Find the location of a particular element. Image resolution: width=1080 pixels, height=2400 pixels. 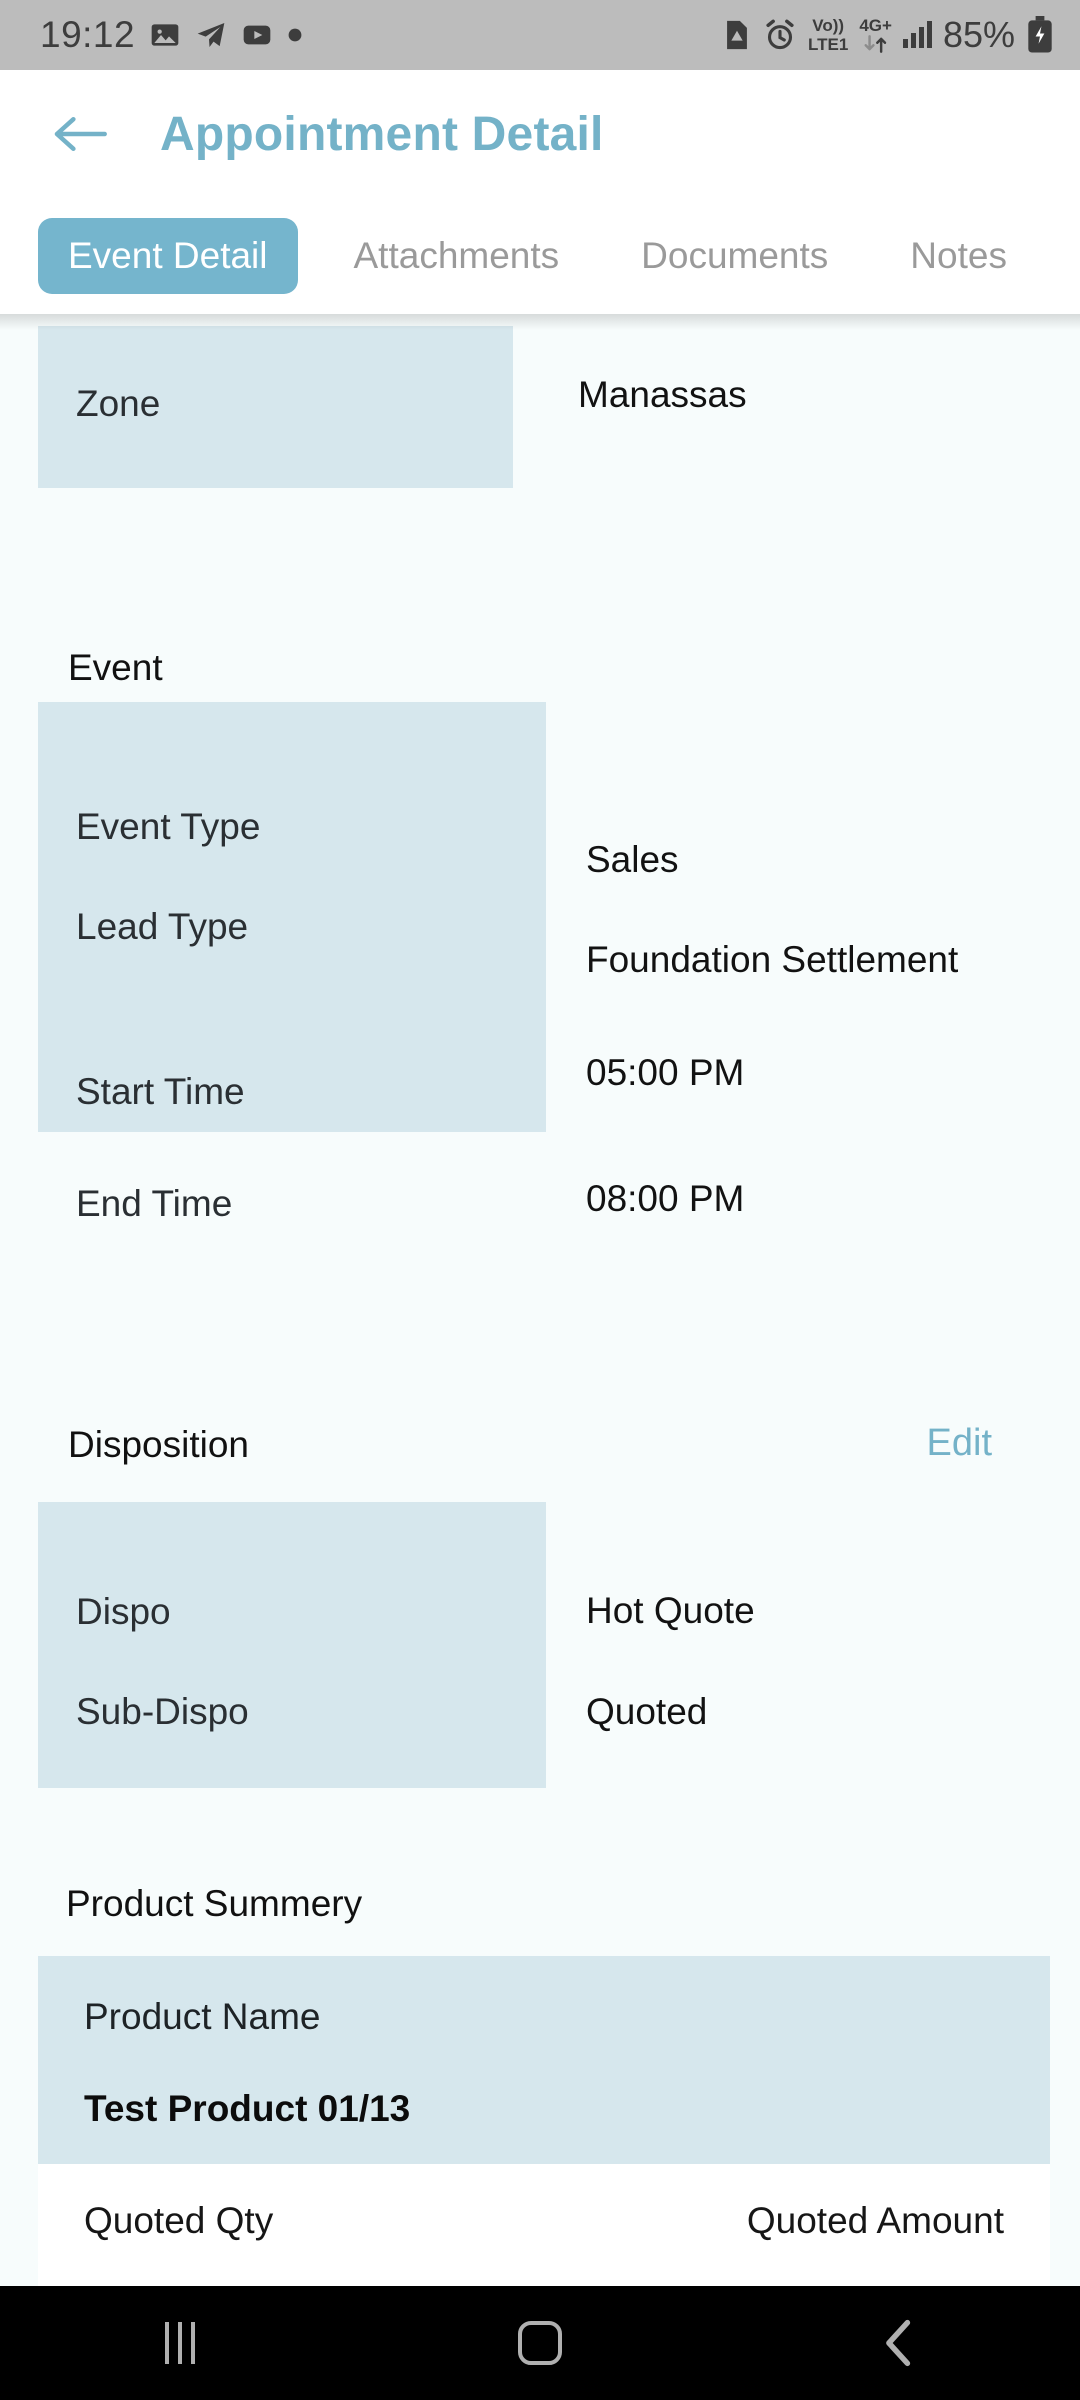

quoted-qty-column: Quoted Qty 10.0 Each is located at coordinates (178, 2243).